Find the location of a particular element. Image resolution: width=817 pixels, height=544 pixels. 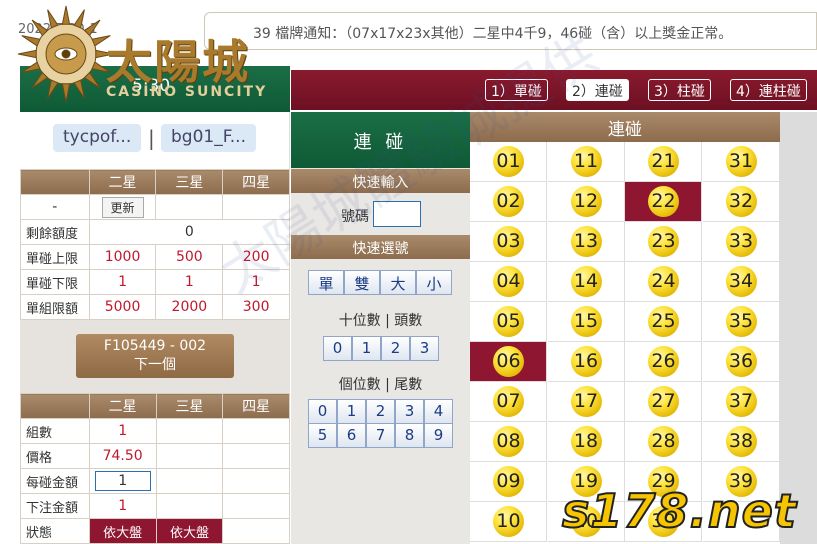

number-ball: 07 is located at coordinates (508, 401).